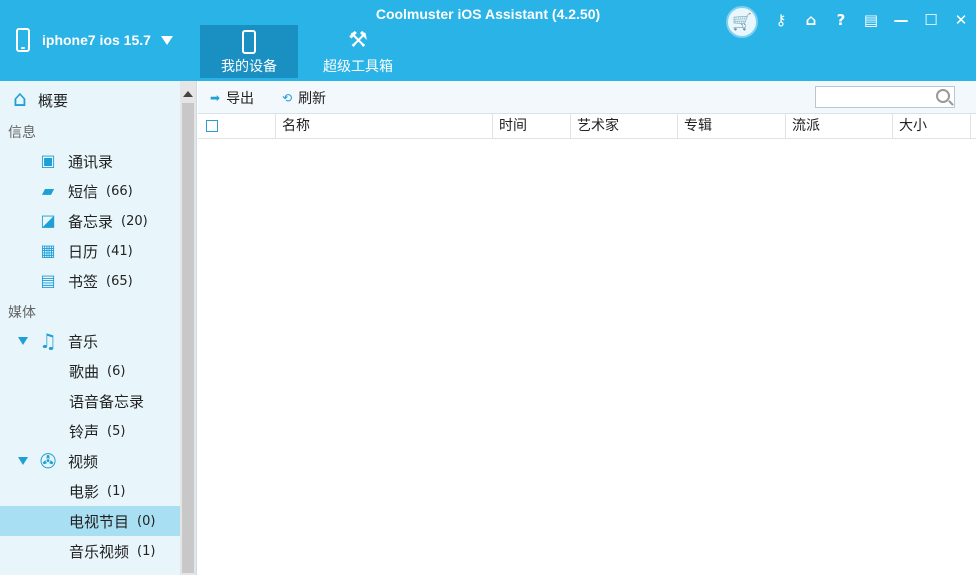  I want to click on tab-super-toolbox: ⚒ 超级工具箱, so click(358, 51).